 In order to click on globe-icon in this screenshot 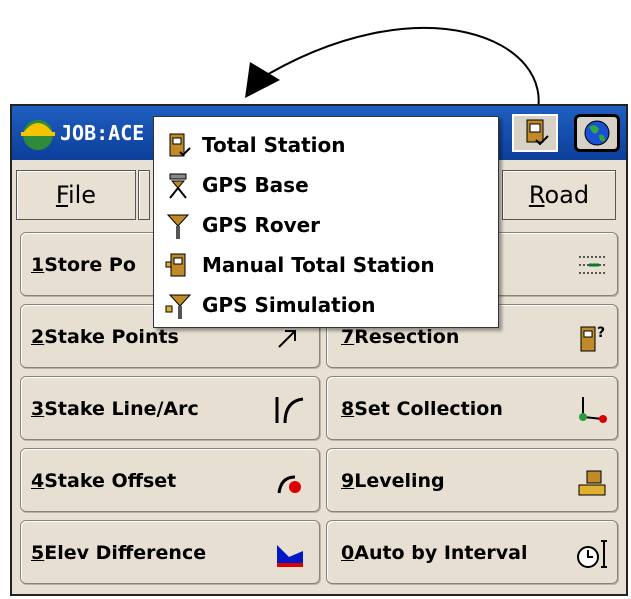, I will do `click(597, 133)`.